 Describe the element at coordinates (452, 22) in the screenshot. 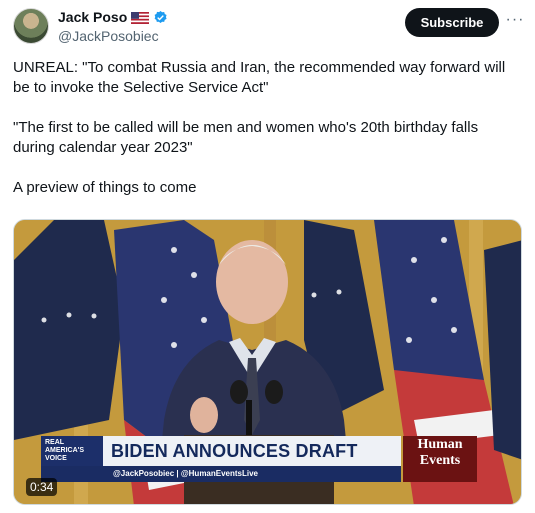

I see `subscribe-button: Subscribe` at that location.